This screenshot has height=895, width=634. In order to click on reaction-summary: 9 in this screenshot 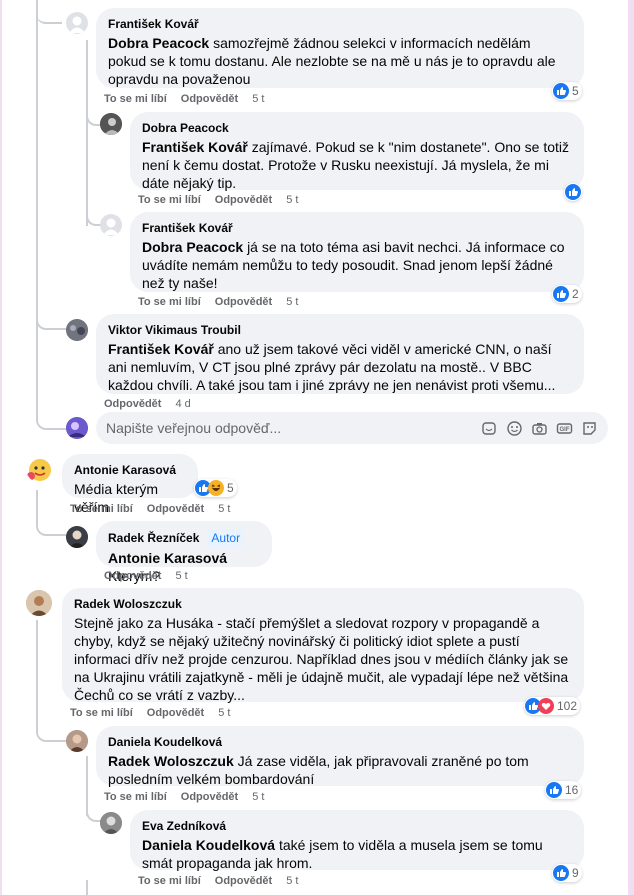, I will do `click(567, 873)`.